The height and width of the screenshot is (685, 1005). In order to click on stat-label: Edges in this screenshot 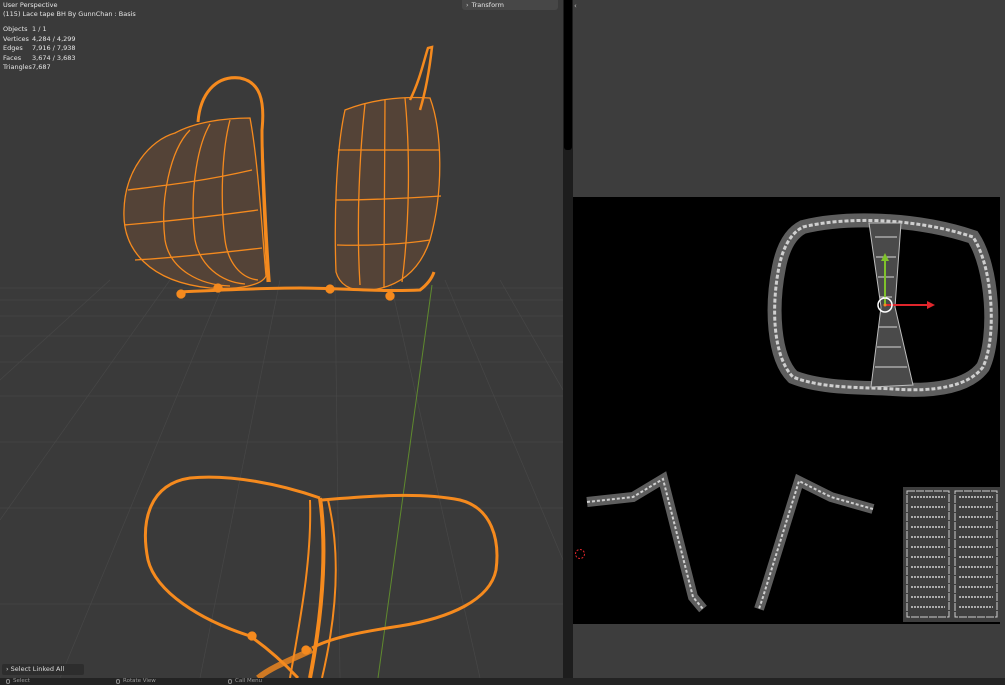, I will do `click(13, 48)`.